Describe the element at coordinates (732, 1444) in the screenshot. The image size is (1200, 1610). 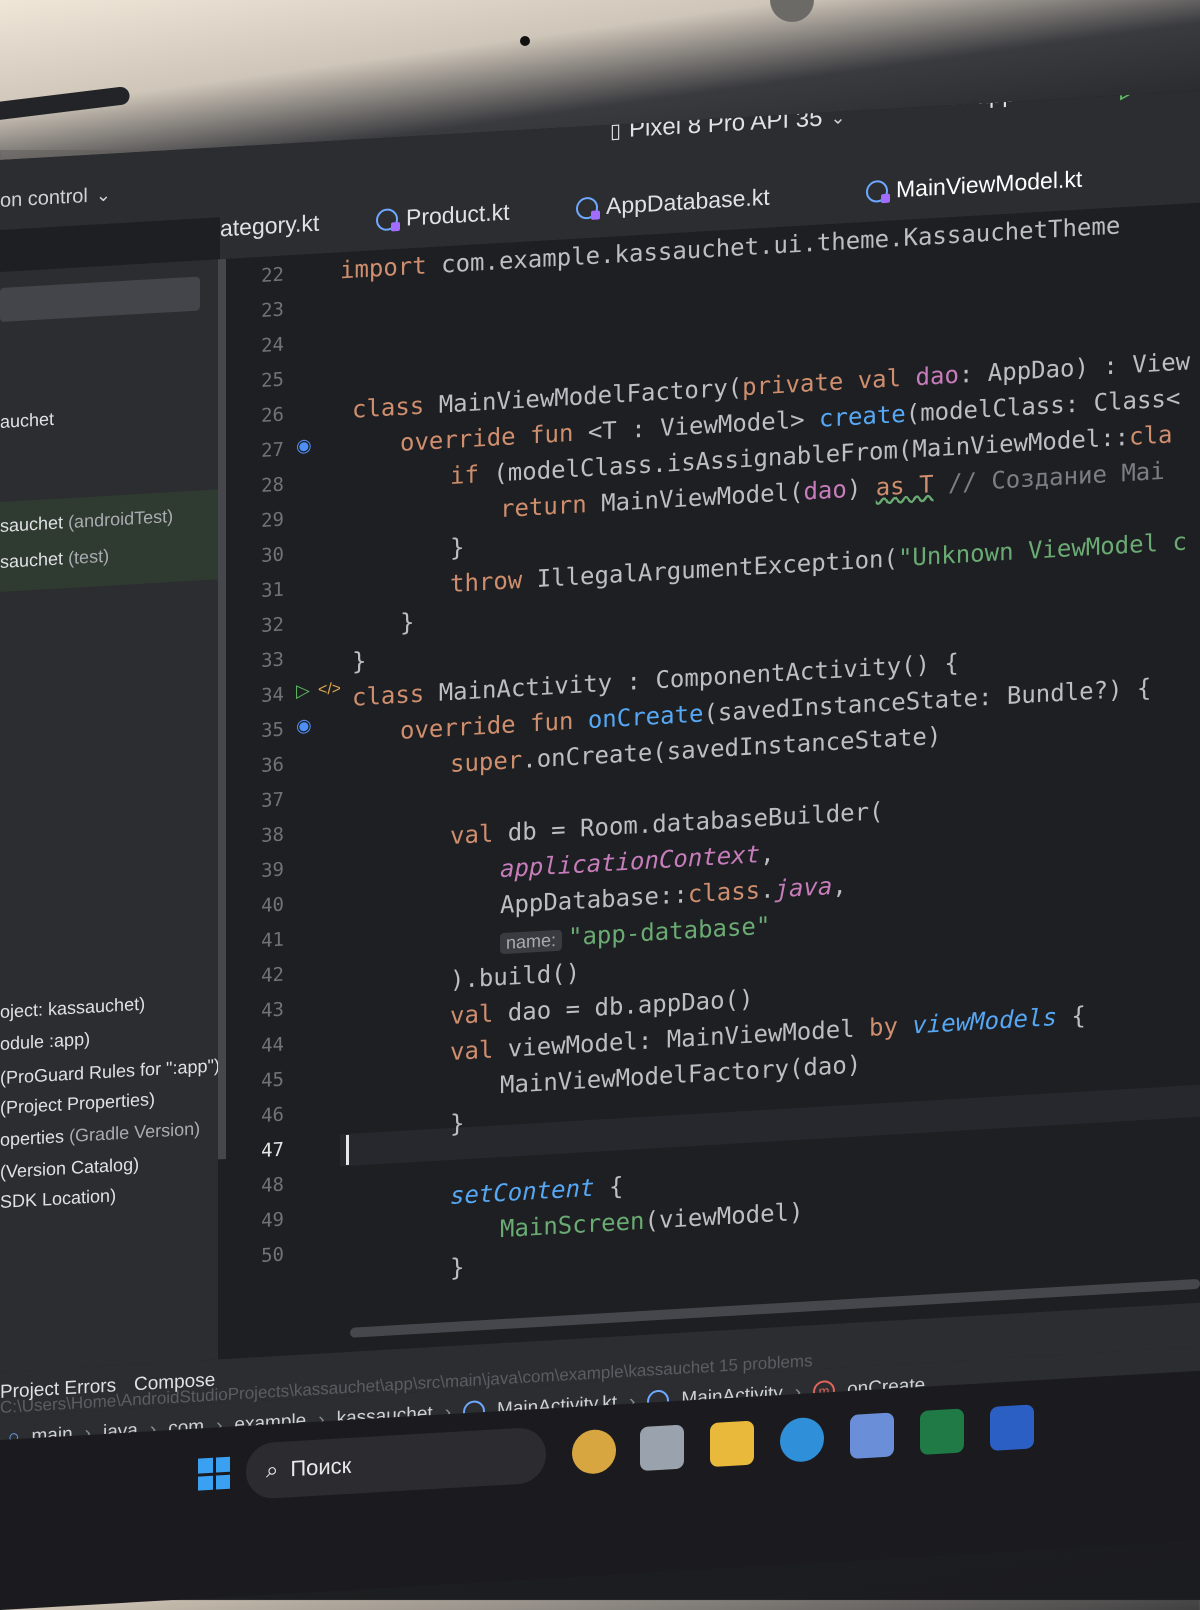
I see `file-explorer-icon` at that location.